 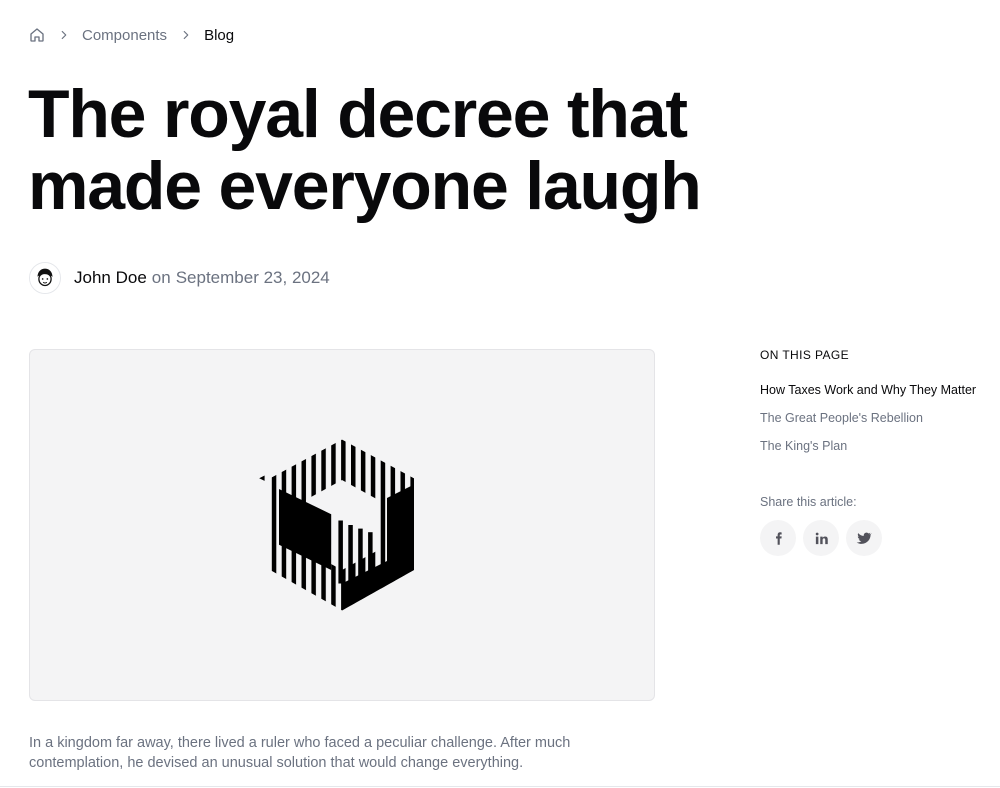 I want to click on avatar-illustration, so click(x=45, y=278).